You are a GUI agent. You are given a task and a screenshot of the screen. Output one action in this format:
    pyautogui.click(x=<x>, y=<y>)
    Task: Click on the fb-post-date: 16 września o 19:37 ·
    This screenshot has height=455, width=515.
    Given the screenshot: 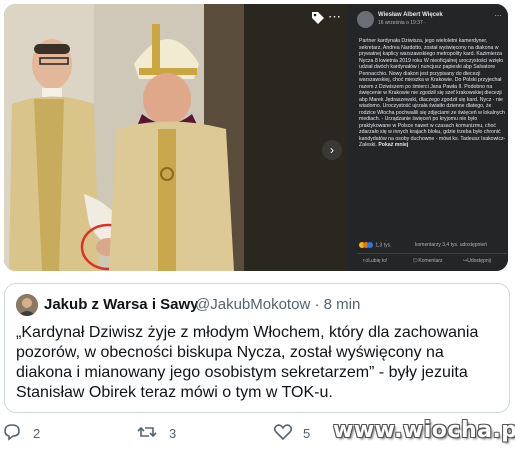 What is the action you would take?
    pyautogui.click(x=402, y=23)
    